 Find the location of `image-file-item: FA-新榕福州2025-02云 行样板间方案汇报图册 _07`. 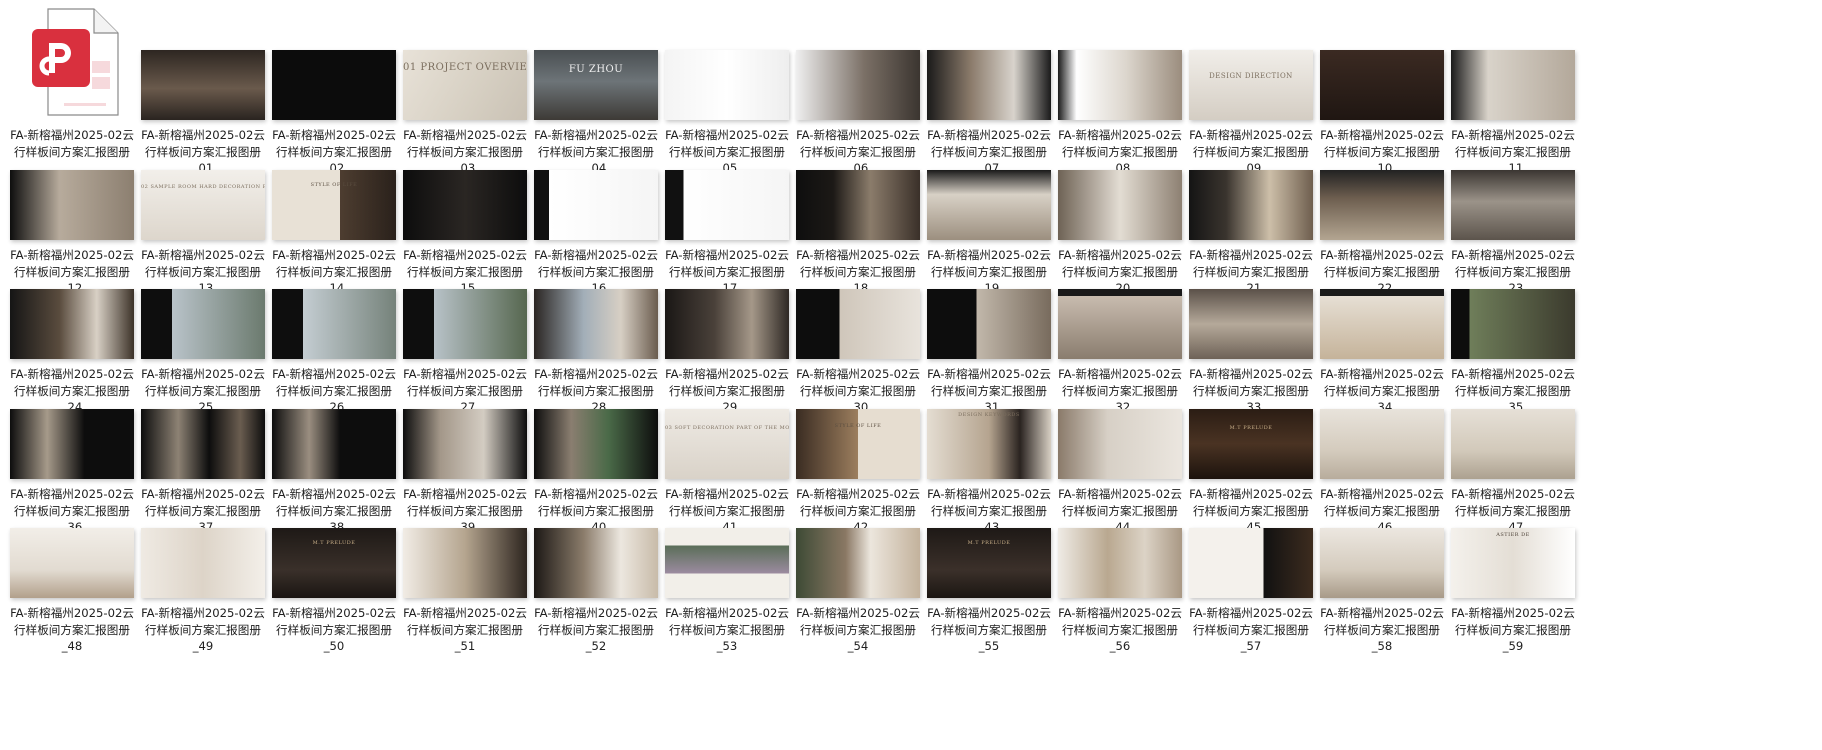

image-file-item: FA-新榕福州2025-02云 行样板间方案汇报图册 _07 is located at coordinates (979, 109).